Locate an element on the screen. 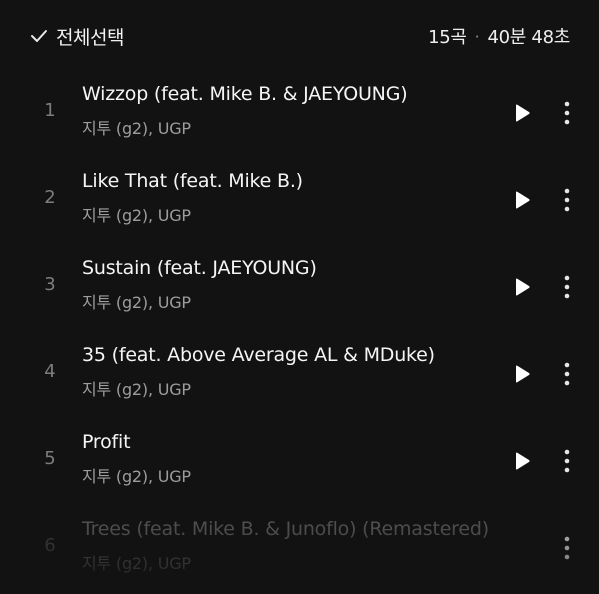  track-title: Profit is located at coordinates (106, 442).